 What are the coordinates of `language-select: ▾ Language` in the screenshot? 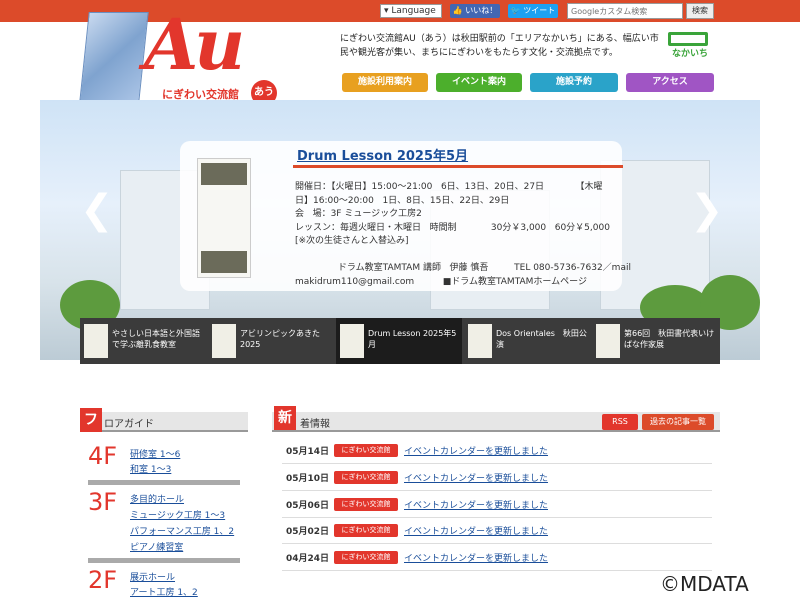 It's located at (411, 11).